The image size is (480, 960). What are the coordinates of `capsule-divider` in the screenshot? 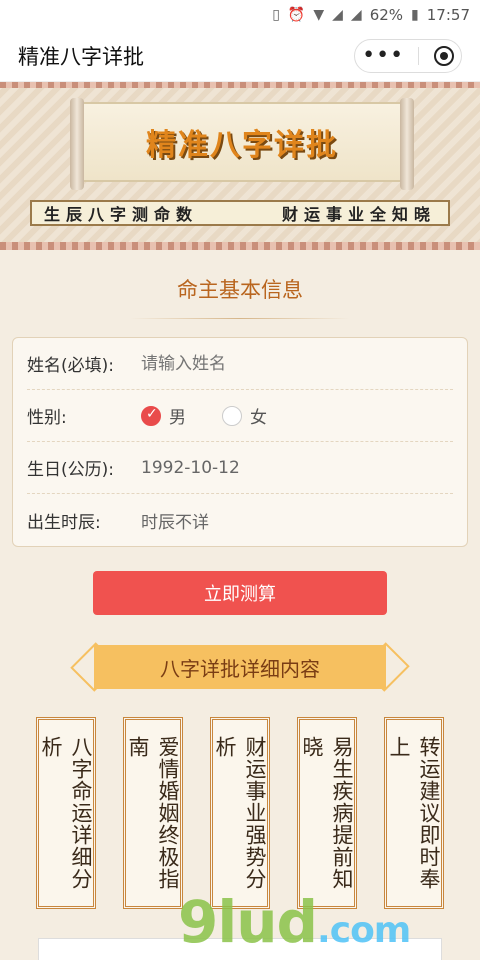 It's located at (419, 55).